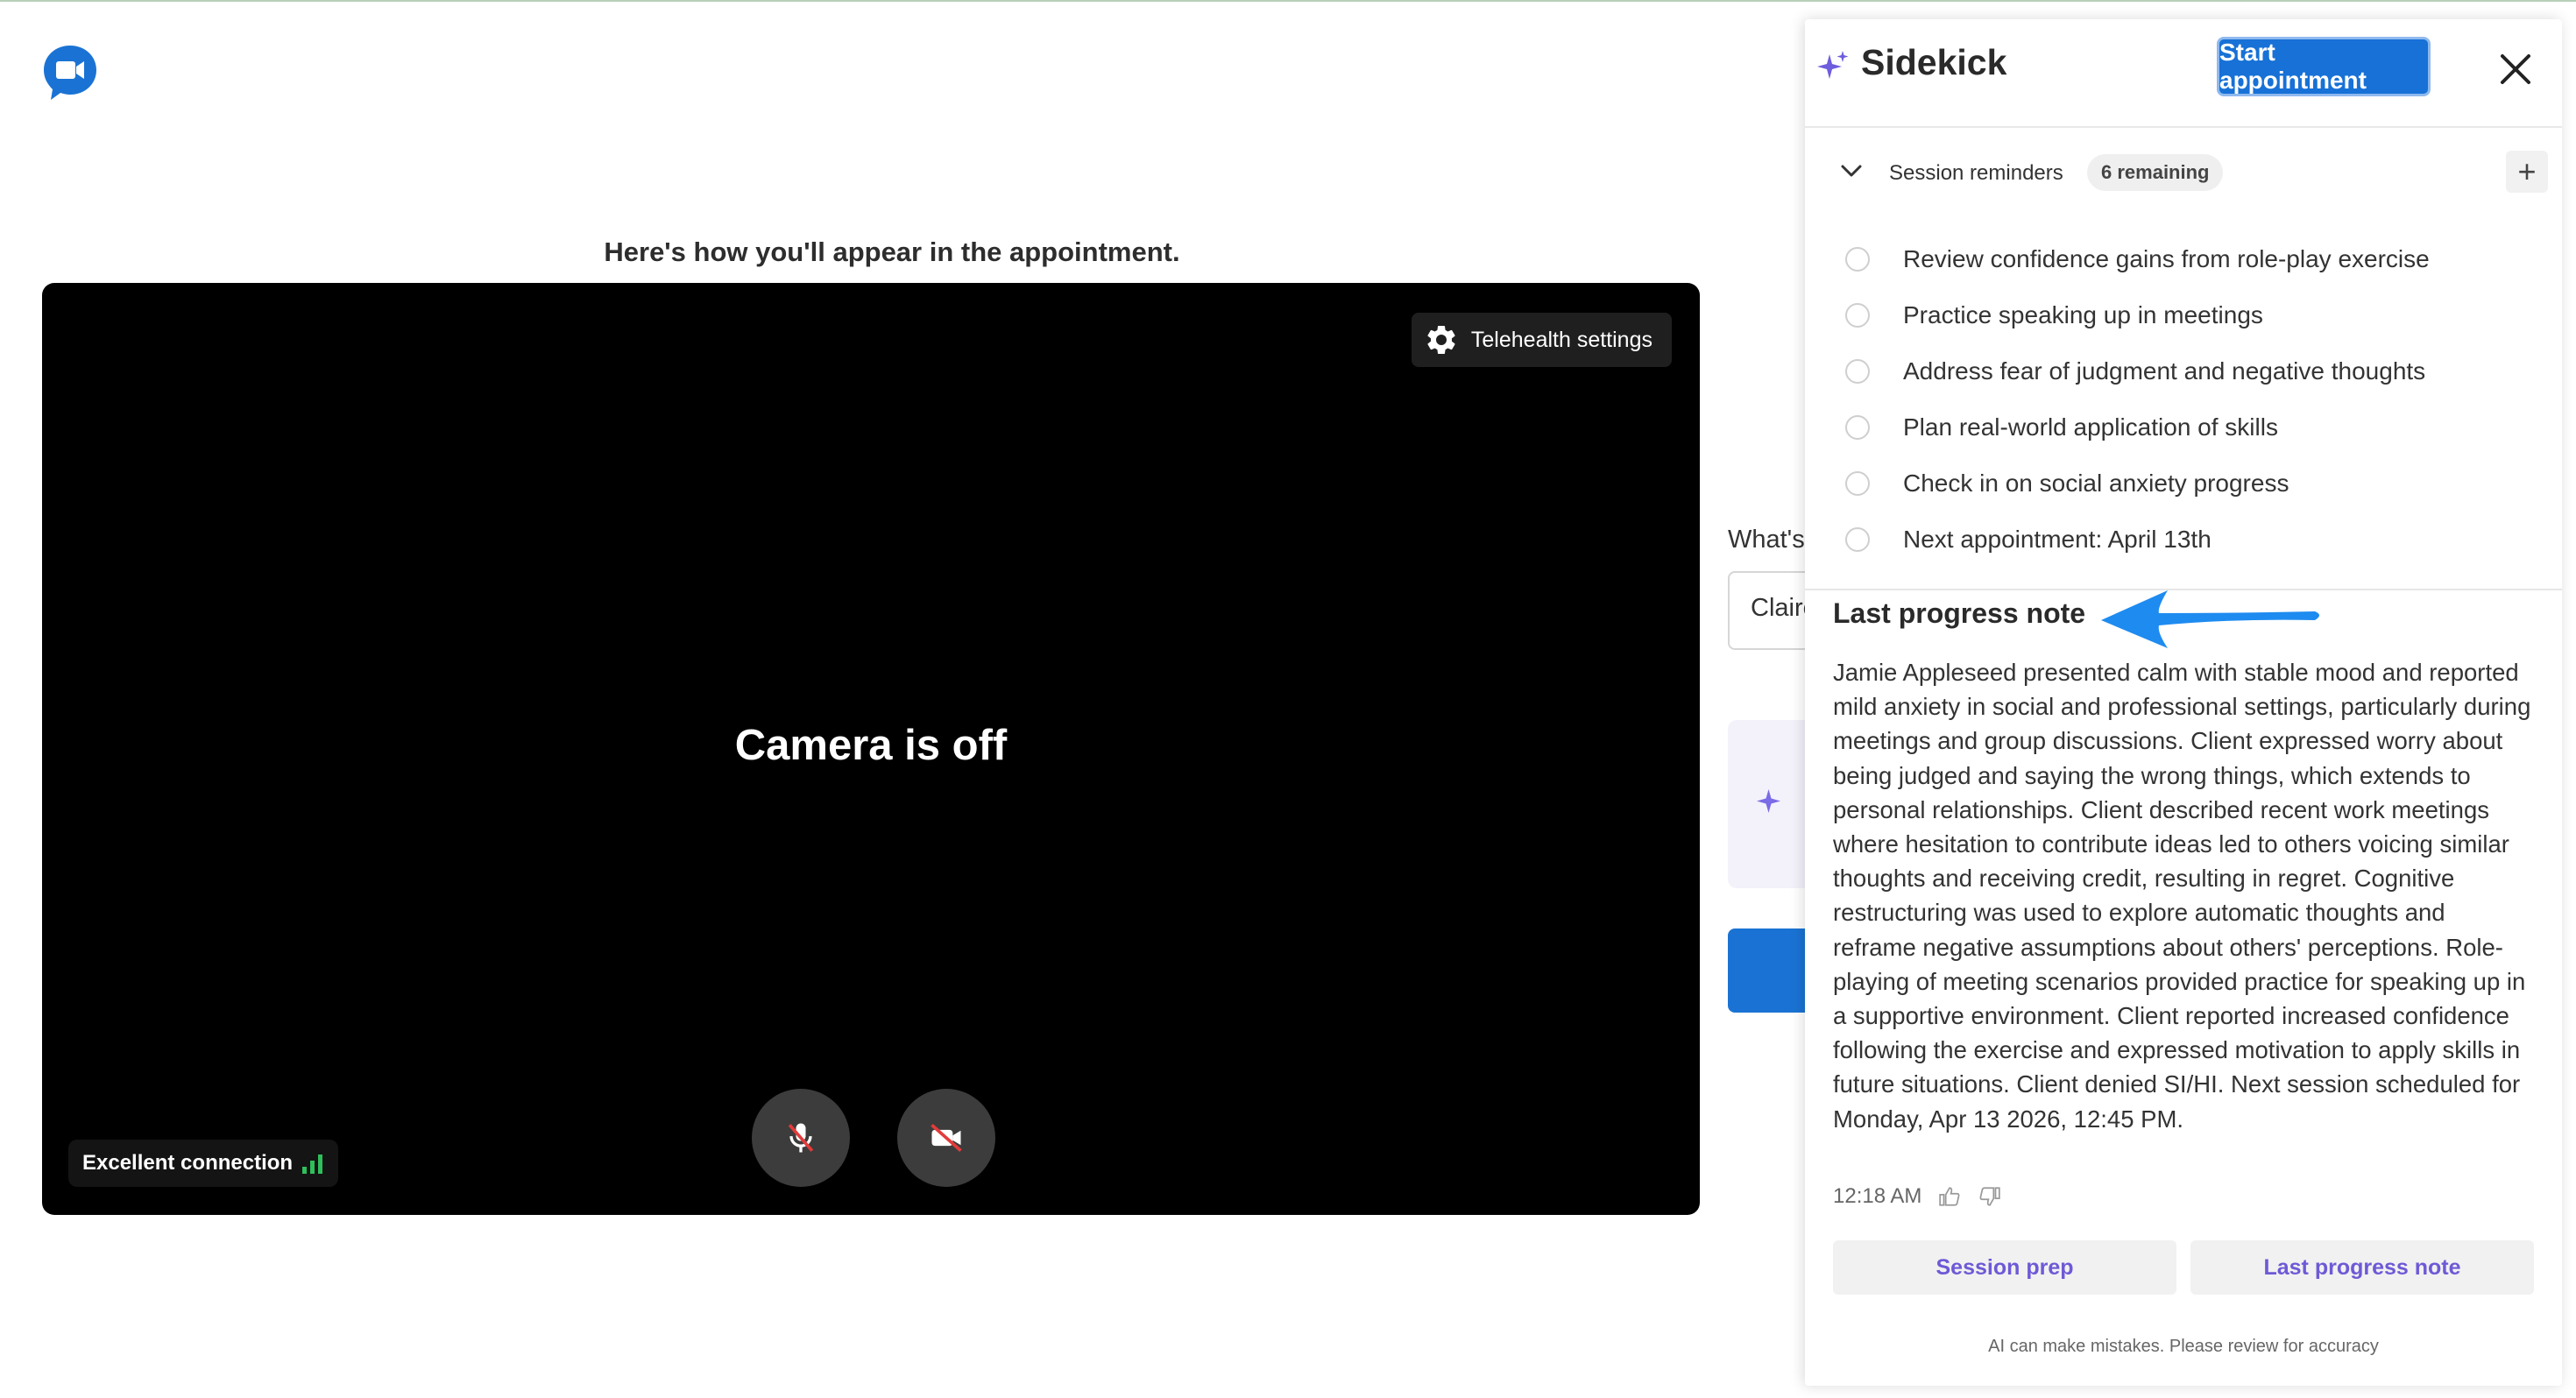  What do you see at coordinates (2096, 483) in the screenshot?
I see `reminder-text: Check in on social anxiety progress` at bounding box center [2096, 483].